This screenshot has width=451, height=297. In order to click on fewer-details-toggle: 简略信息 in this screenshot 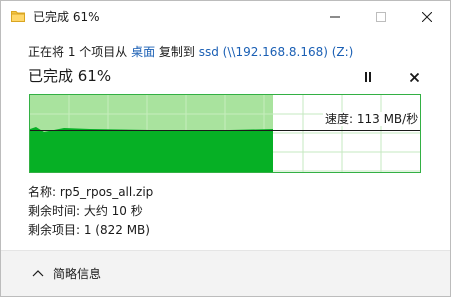, I will do `click(66, 274)`.